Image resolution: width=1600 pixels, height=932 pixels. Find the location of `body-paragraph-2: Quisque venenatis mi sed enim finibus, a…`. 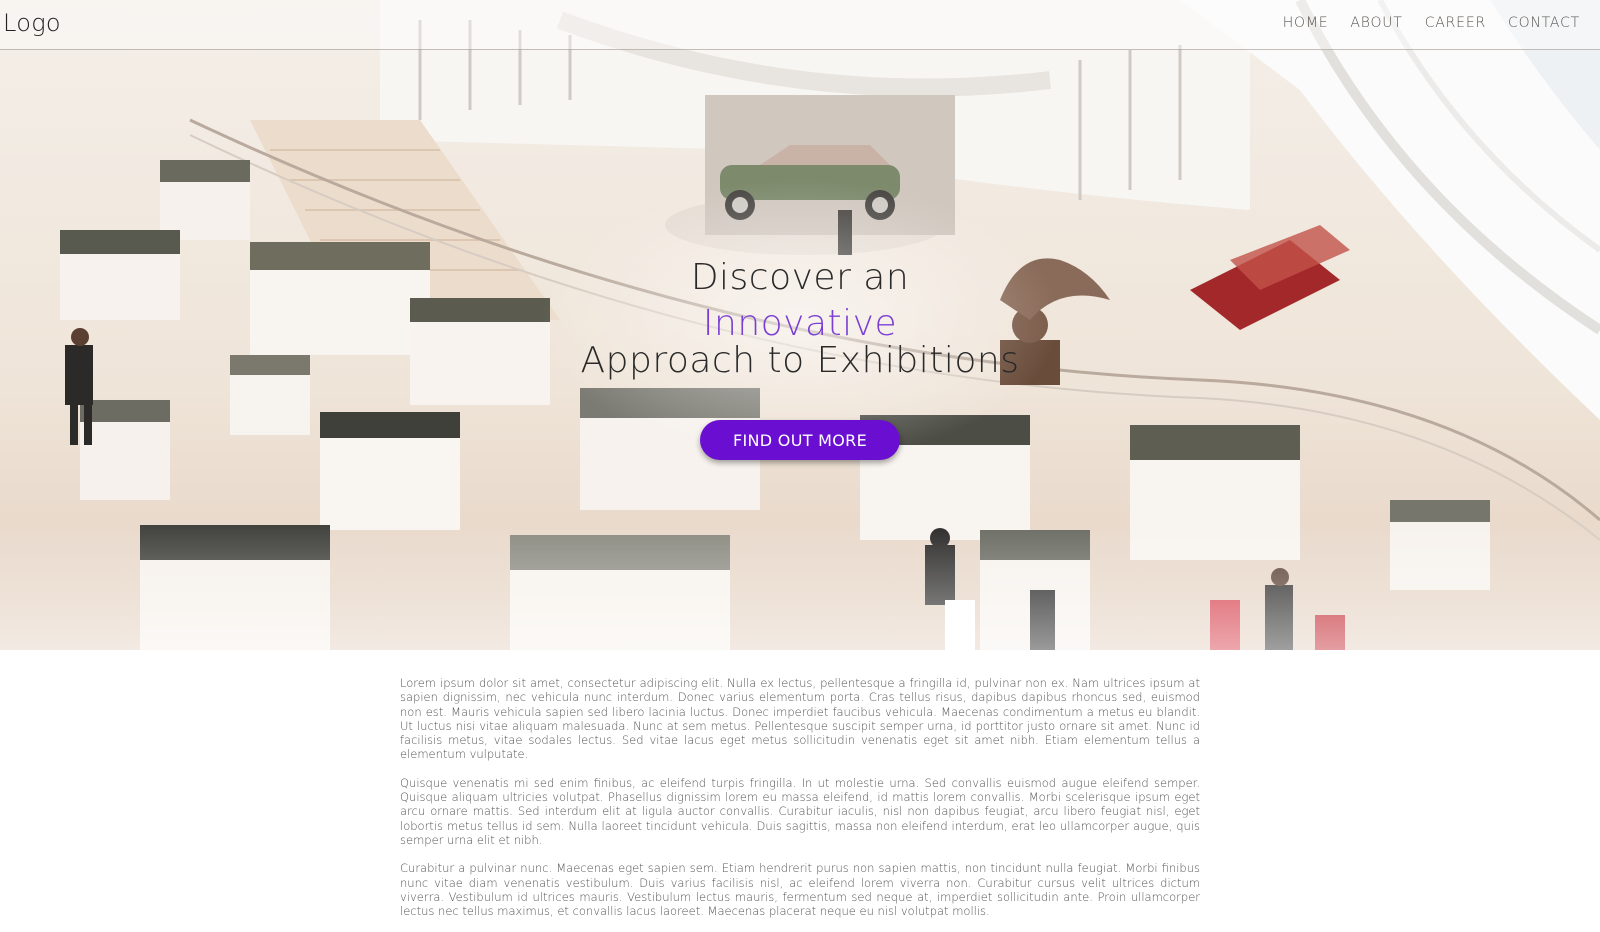

body-paragraph-2: Quisque venenatis mi sed enim finibus, a… is located at coordinates (800, 811).